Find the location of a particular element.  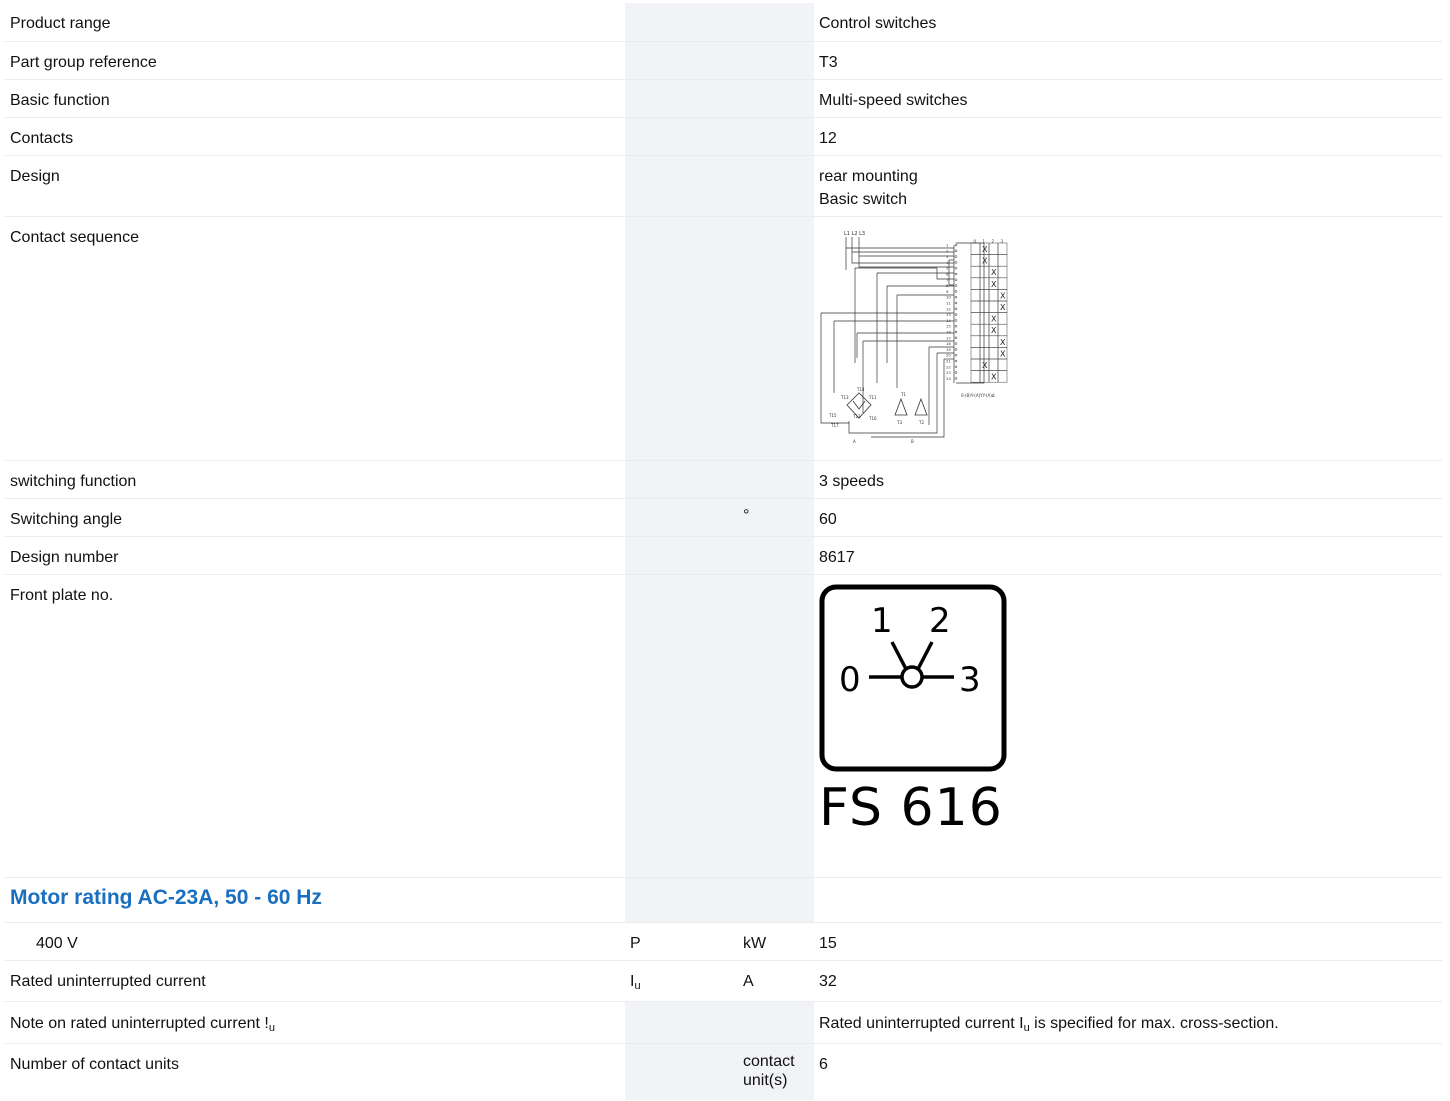

row-unit: kW is located at coordinates (776, 941).